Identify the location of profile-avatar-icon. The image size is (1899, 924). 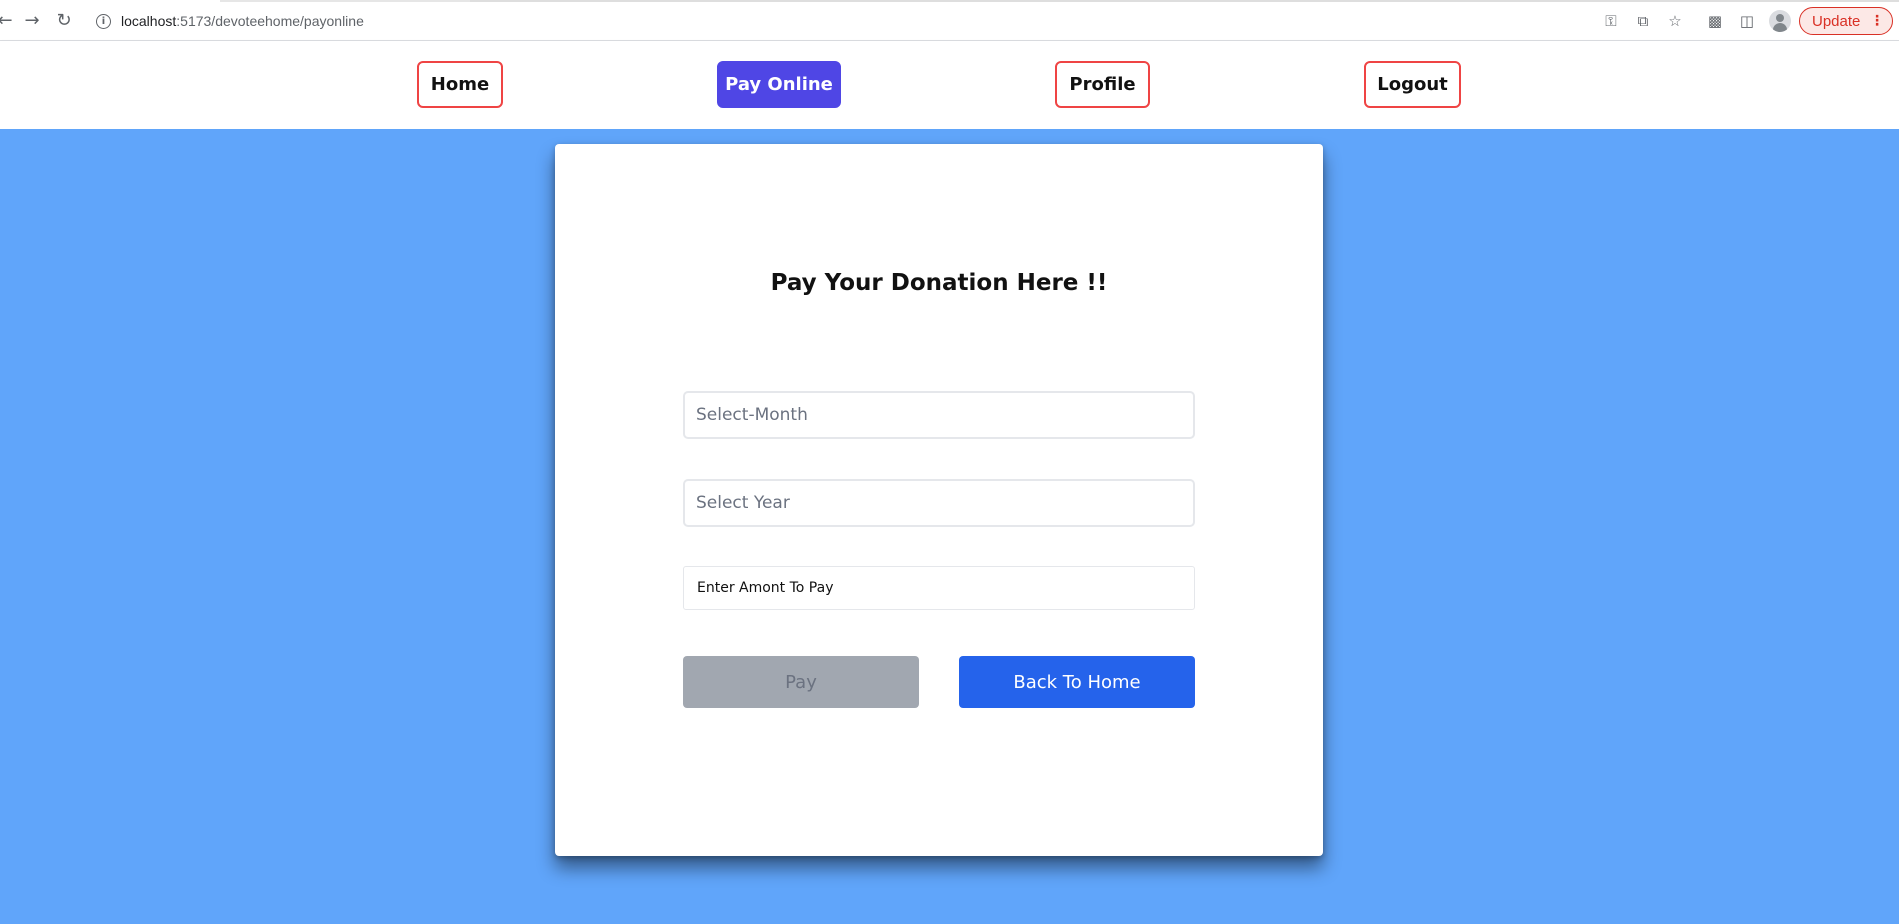
(1780, 21).